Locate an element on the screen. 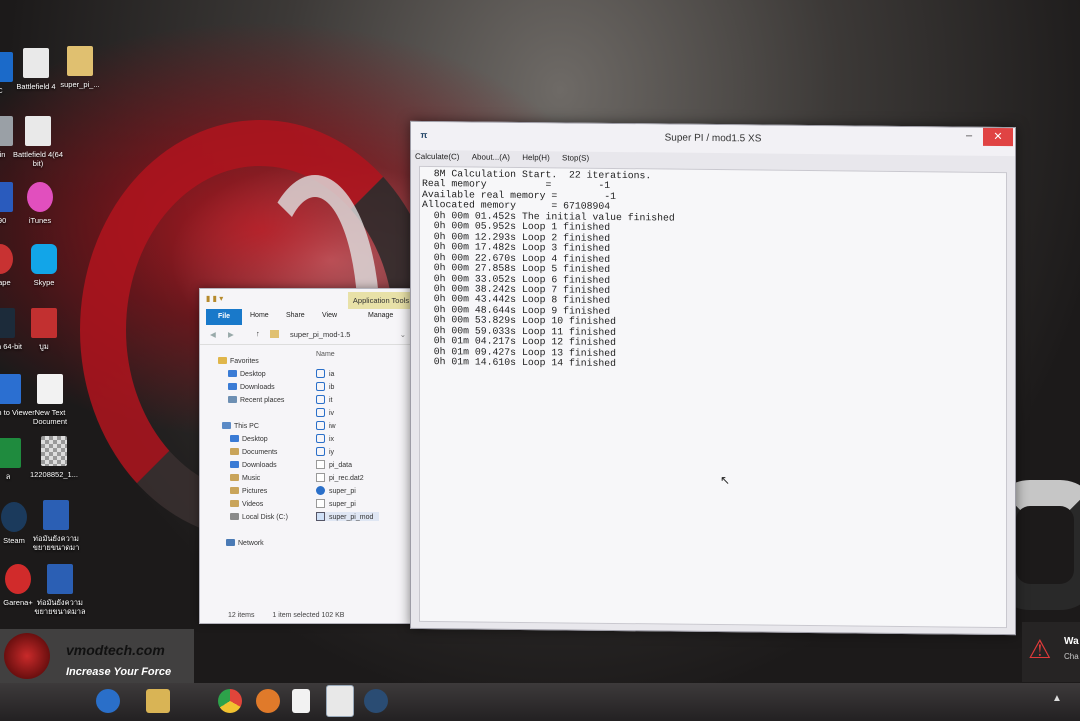 The height and width of the screenshot is (721, 1080). menu-help: Help(H) is located at coordinates (536, 157).